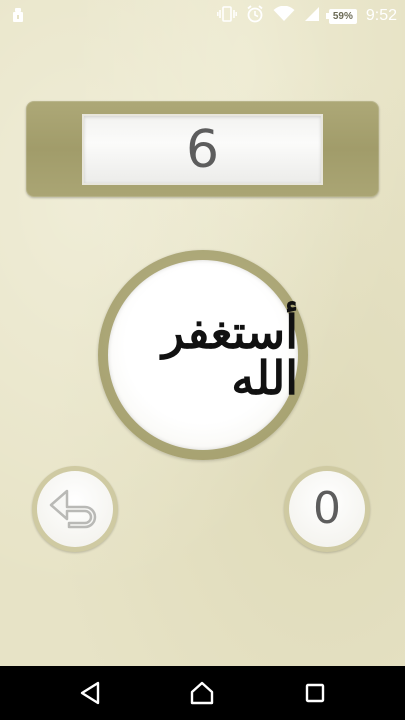 The image size is (405, 720). I want to click on home-icon, so click(202, 693).